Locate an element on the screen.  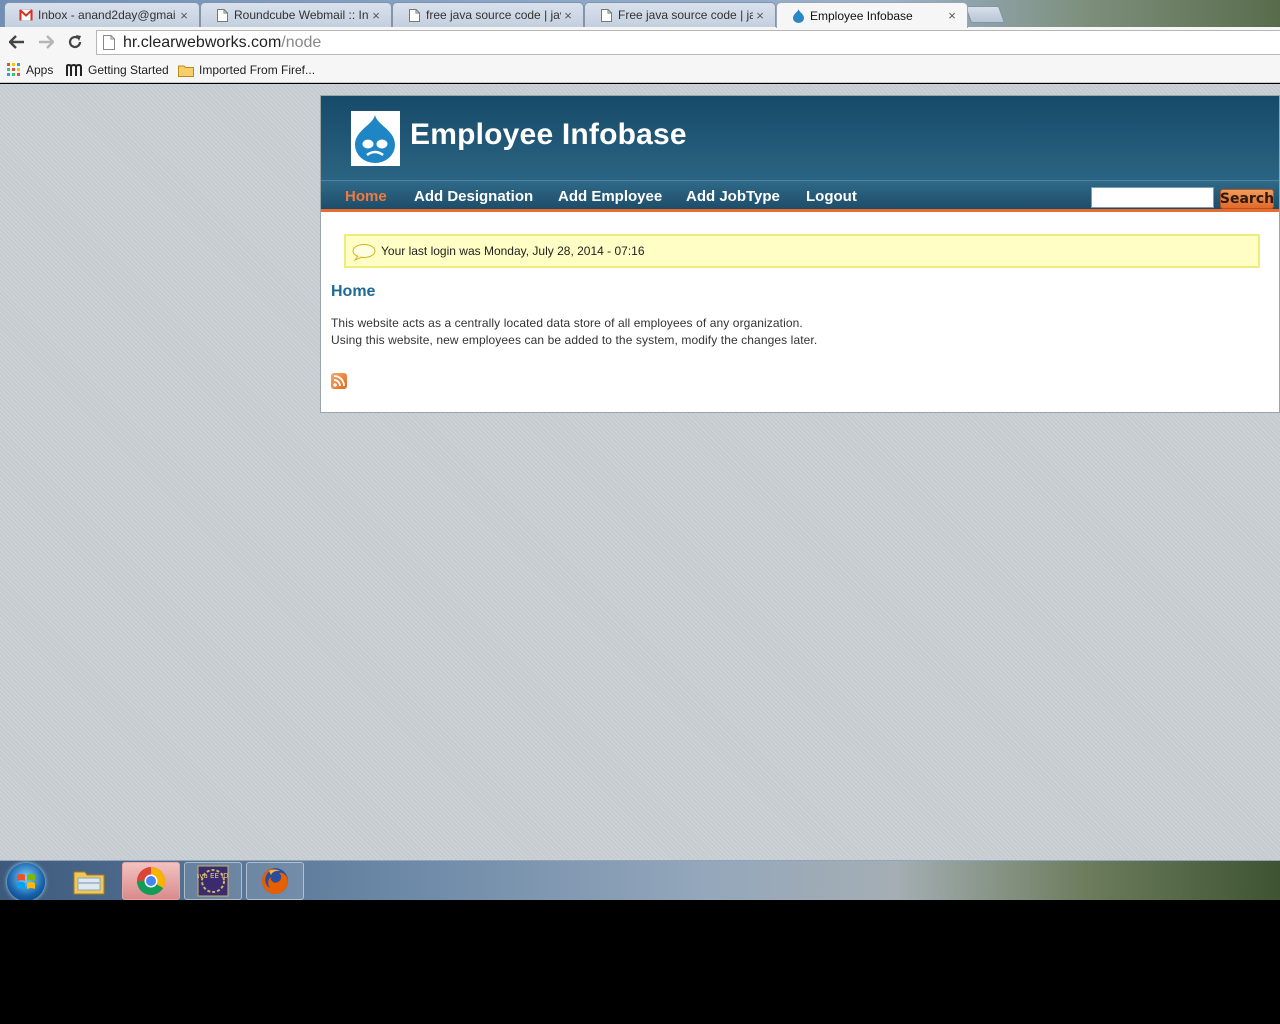
nav-add-employee: Add Employee is located at coordinates (610, 196).